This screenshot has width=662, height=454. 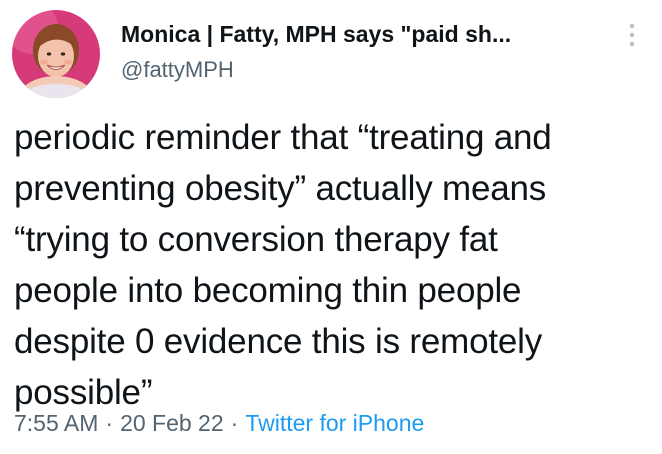 What do you see at coordinates (361, 70) in the screenshot?
I see `user-handle: @fattyMPH` at bounding box center [361, 70].